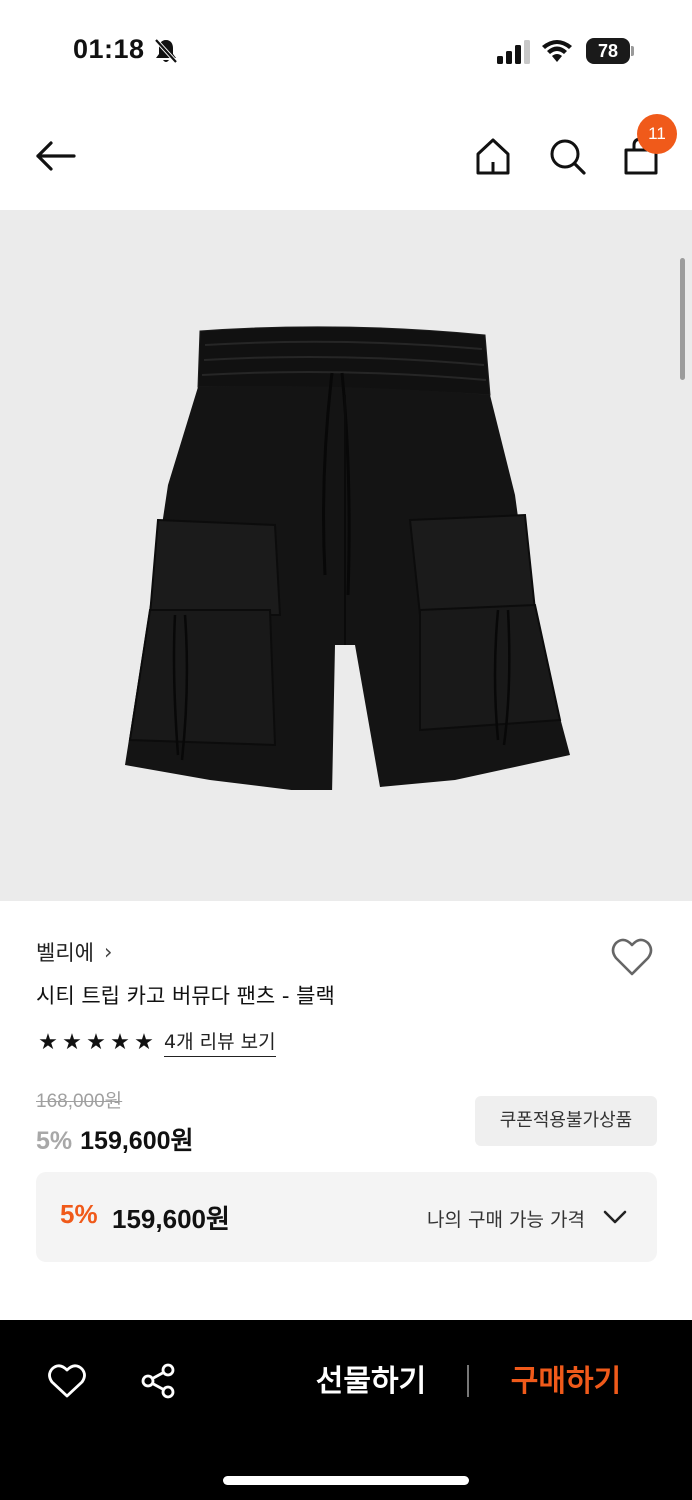 The height and width of the screenshot is (1500, 692). I want to click on my-price-dropdown: 5% 159,600원 나의 구매 가능 가격, so click(346, 1217).